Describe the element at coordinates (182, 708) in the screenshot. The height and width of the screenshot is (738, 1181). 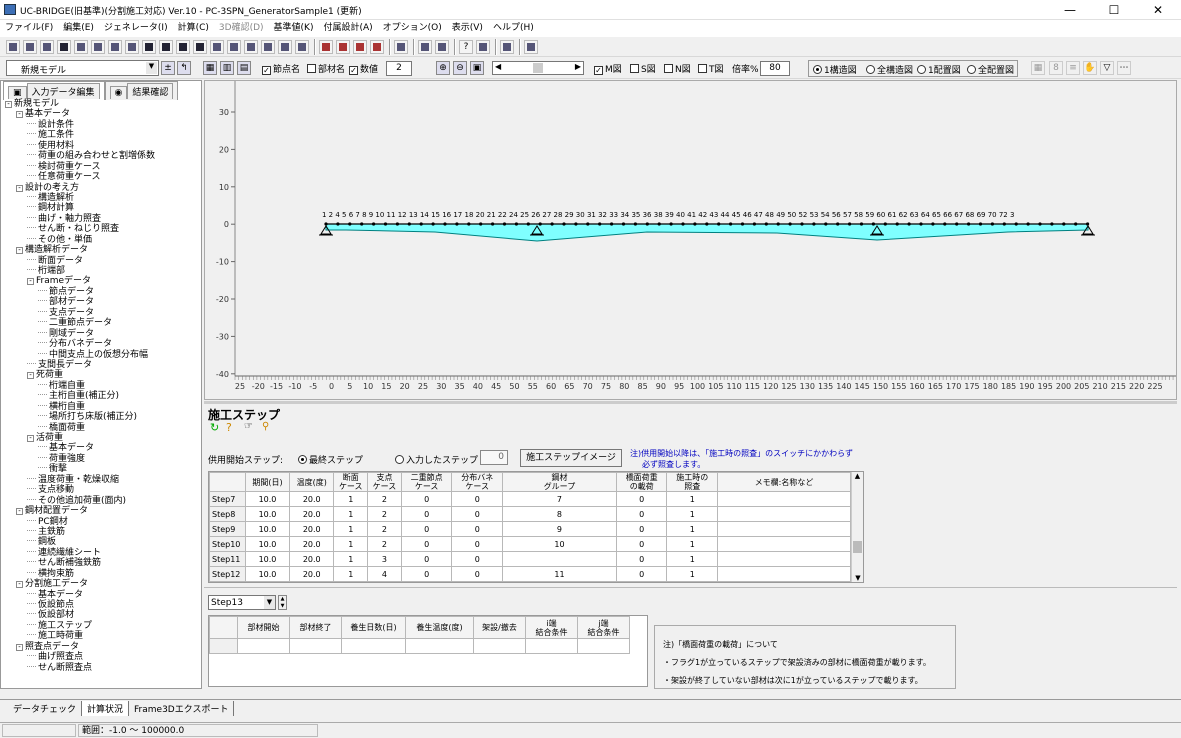
I see `tab-frame3d-export: Frame3Dエクスポート` at that location.